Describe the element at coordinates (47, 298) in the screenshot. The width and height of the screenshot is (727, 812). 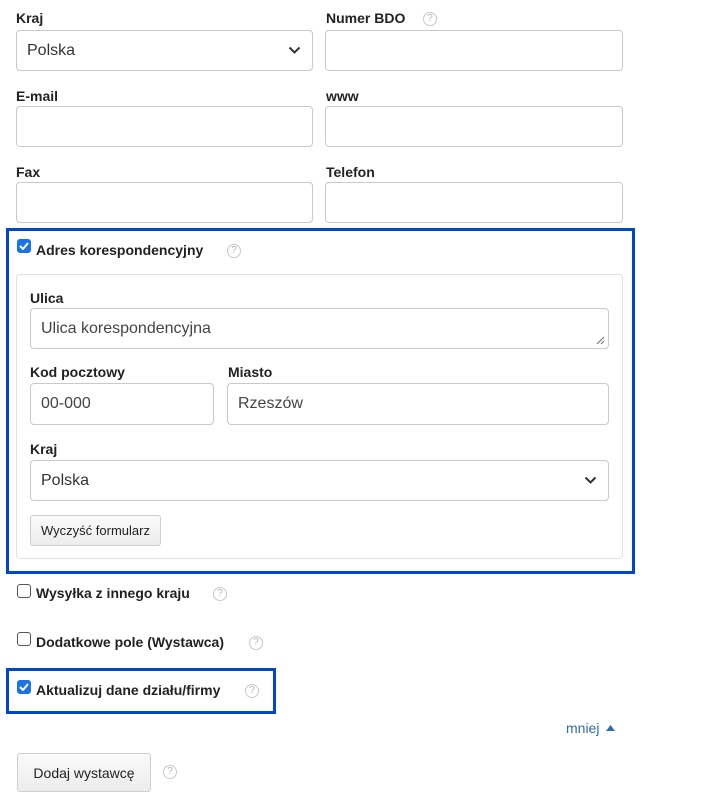
I see `street-label: Ulica` at that location.